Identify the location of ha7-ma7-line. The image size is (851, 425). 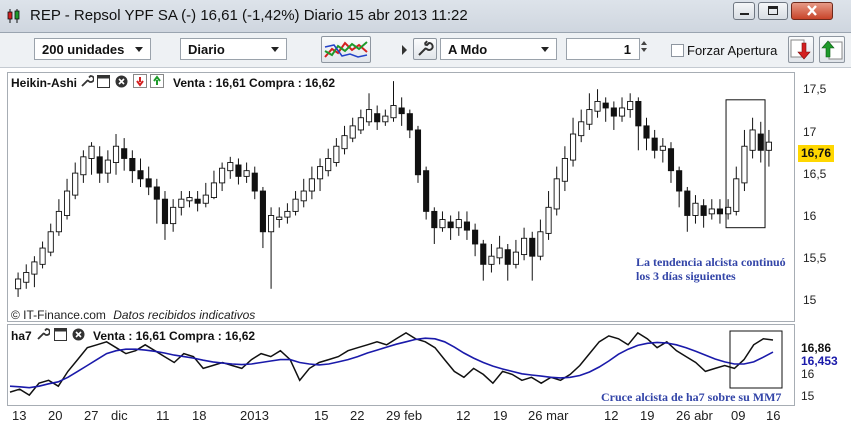
(391, 363).